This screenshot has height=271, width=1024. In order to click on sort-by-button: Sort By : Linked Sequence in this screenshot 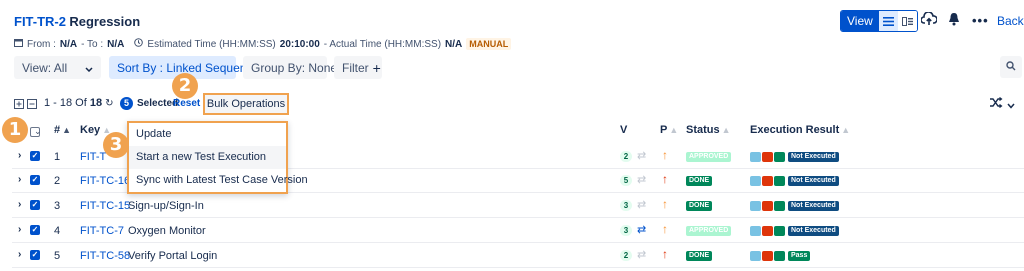, I will do `click(184, 67)`.